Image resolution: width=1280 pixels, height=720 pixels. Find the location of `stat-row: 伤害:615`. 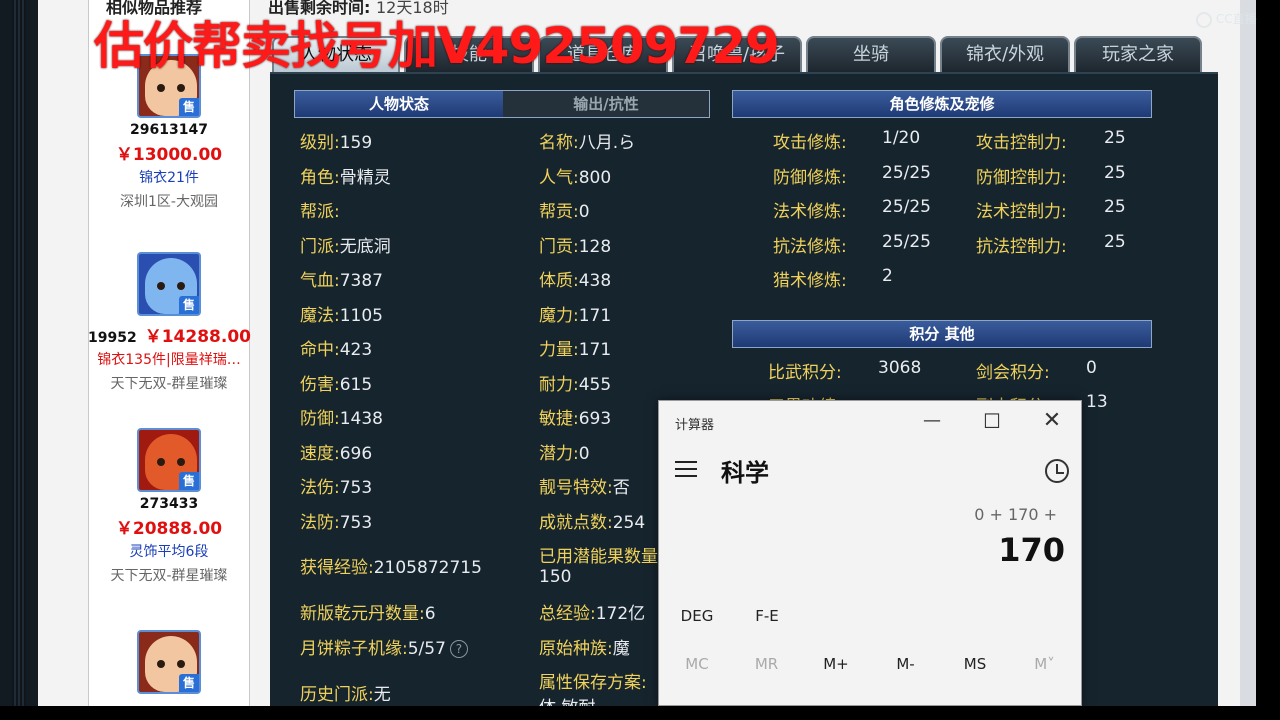

stat-row: 伤害:615 is located at coordinates (336, 382).